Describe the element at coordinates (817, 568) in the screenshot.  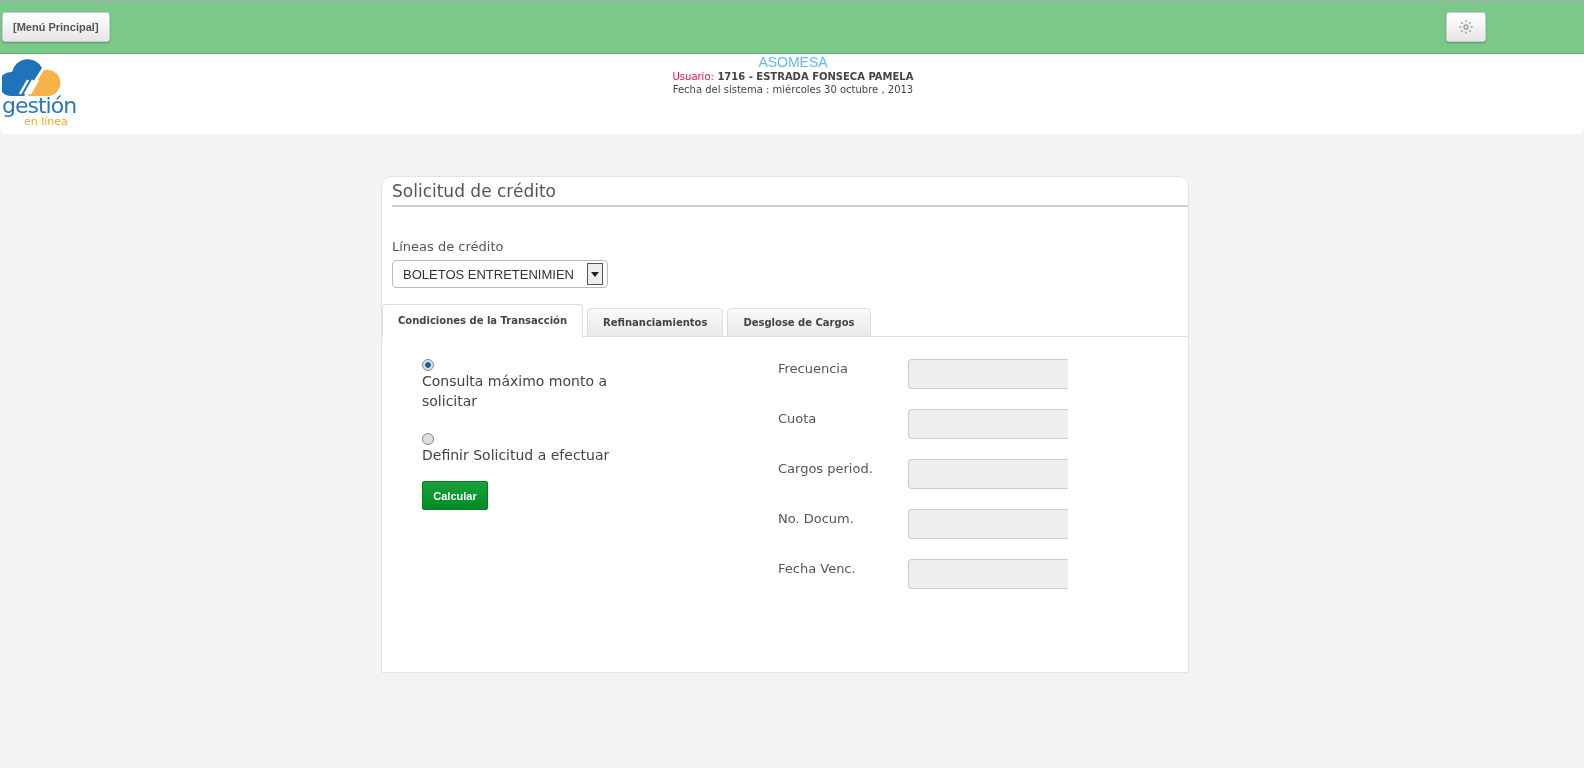
I see `field-label: Fecha Venc.` at that location.